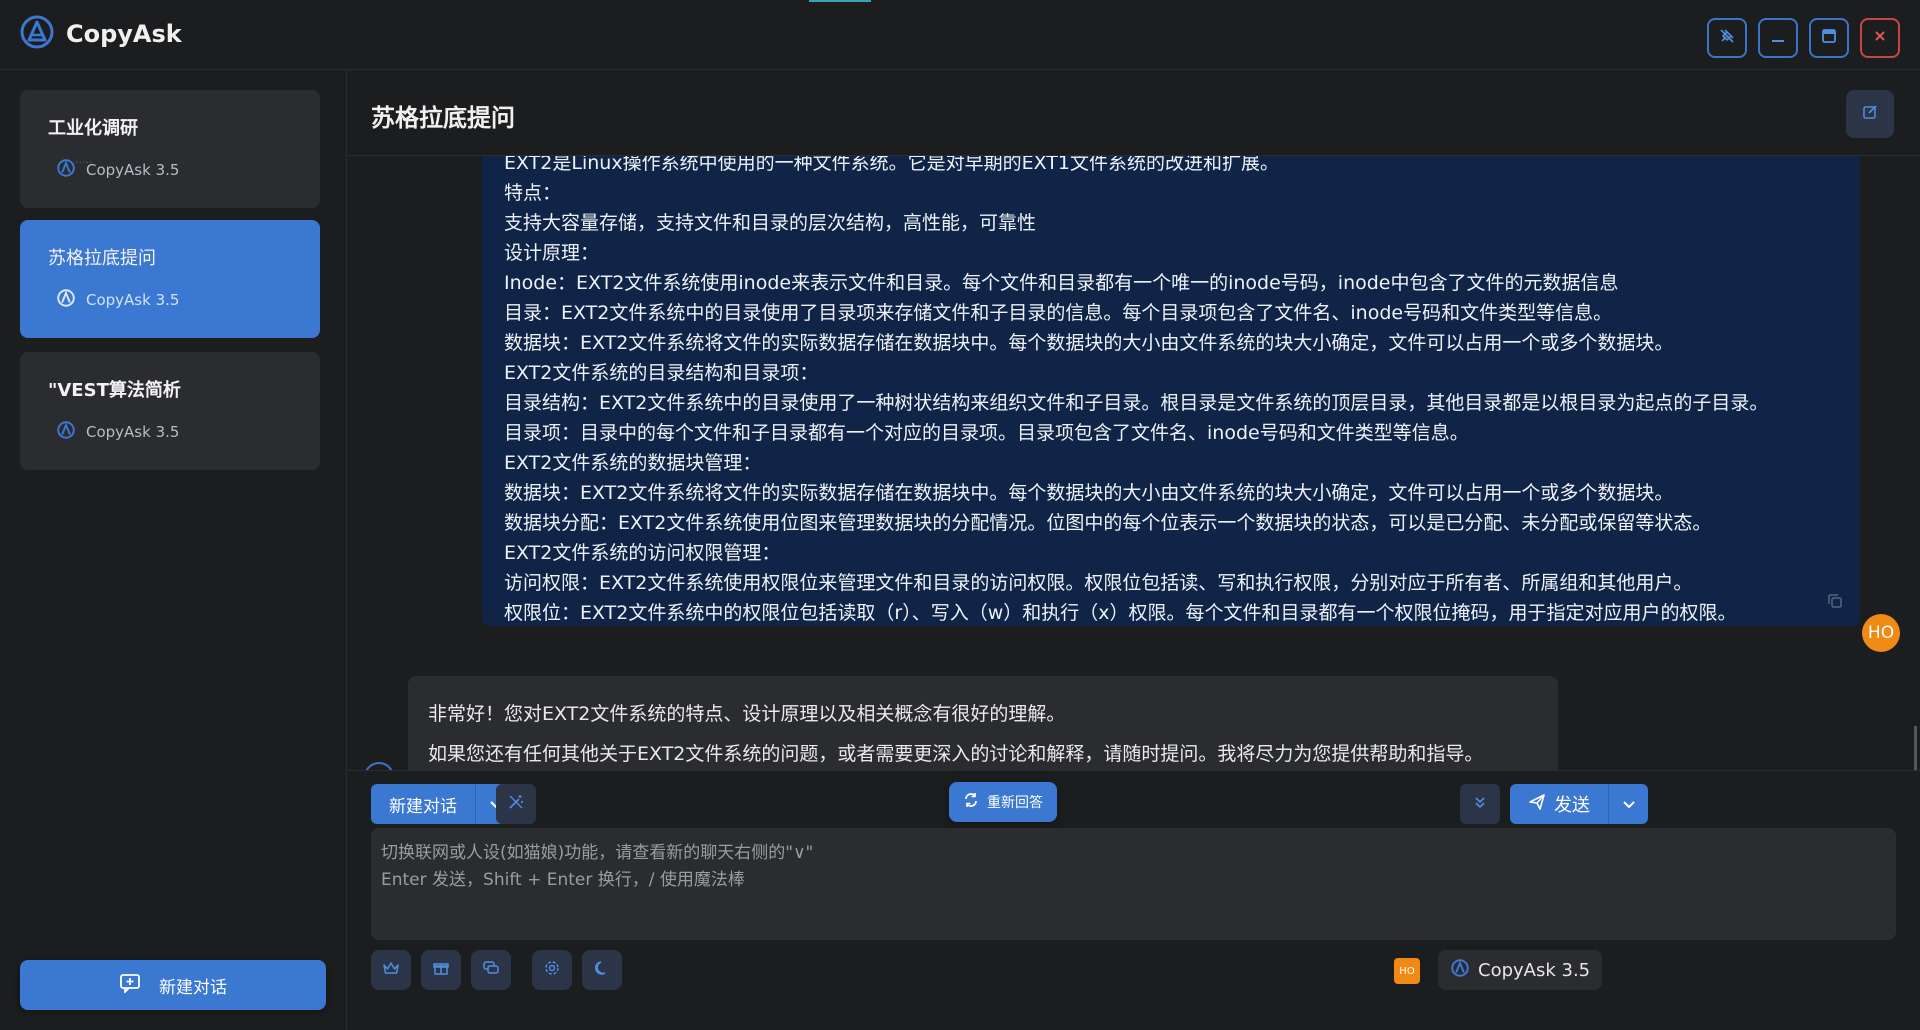 The height and width of the screenshot is (1030, 1920). I want to click on crown-icon, so click(391, 970).